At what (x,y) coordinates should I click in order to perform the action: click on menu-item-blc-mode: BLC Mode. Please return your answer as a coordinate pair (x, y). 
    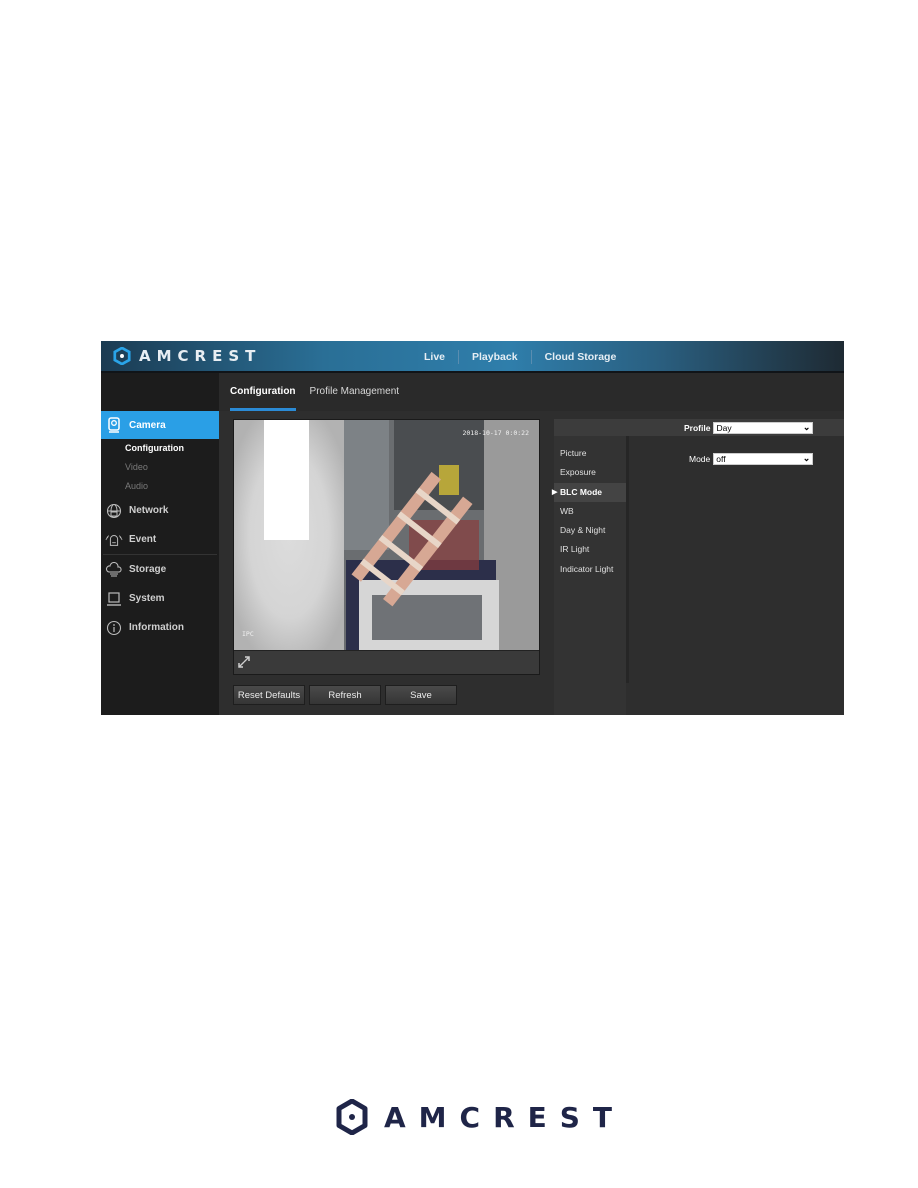
    Looking at the image, I should click on (589, 492).